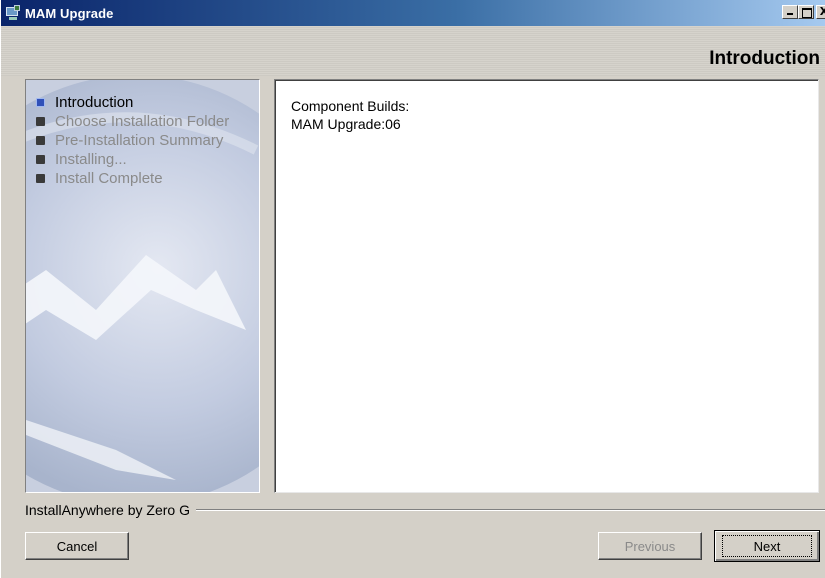  Describe the element at coordinates (764, 58) in the screenshot. I see `page-title: Introduction` at that location.